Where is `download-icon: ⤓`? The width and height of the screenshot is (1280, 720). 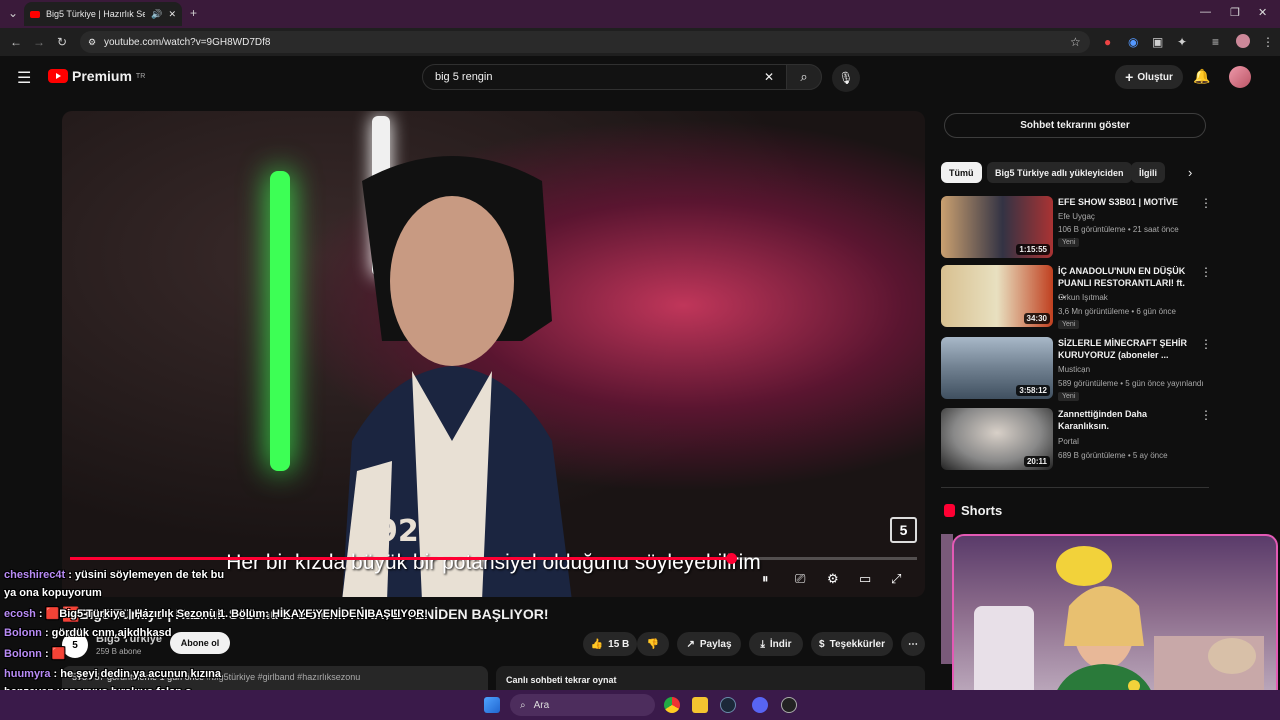
download-icon: ⤓ is located at coordinates (762, 644).